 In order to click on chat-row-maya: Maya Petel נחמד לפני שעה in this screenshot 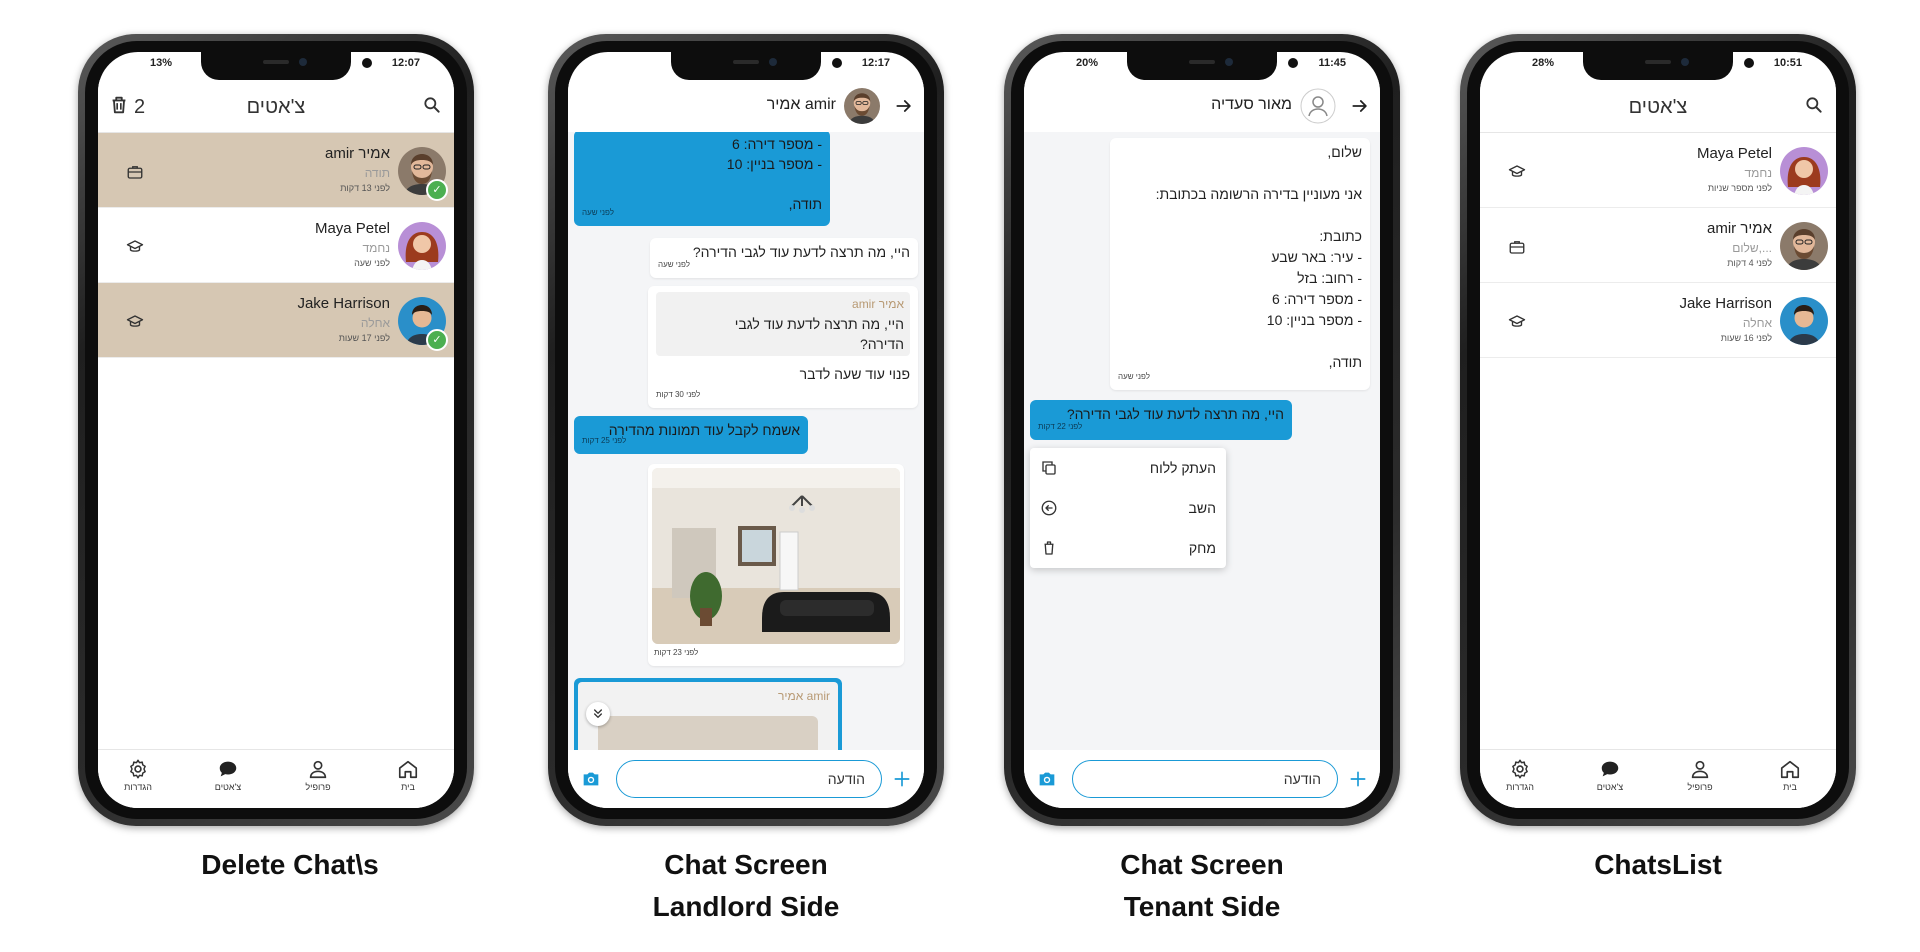, I will do `click(276, 245)`.